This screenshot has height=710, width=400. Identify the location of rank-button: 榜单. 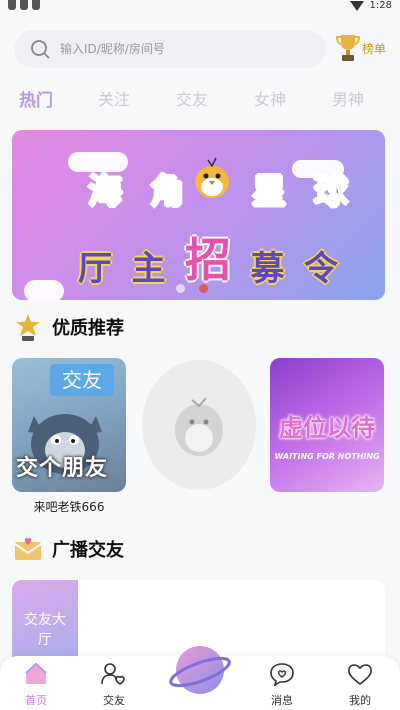
(361, 48).